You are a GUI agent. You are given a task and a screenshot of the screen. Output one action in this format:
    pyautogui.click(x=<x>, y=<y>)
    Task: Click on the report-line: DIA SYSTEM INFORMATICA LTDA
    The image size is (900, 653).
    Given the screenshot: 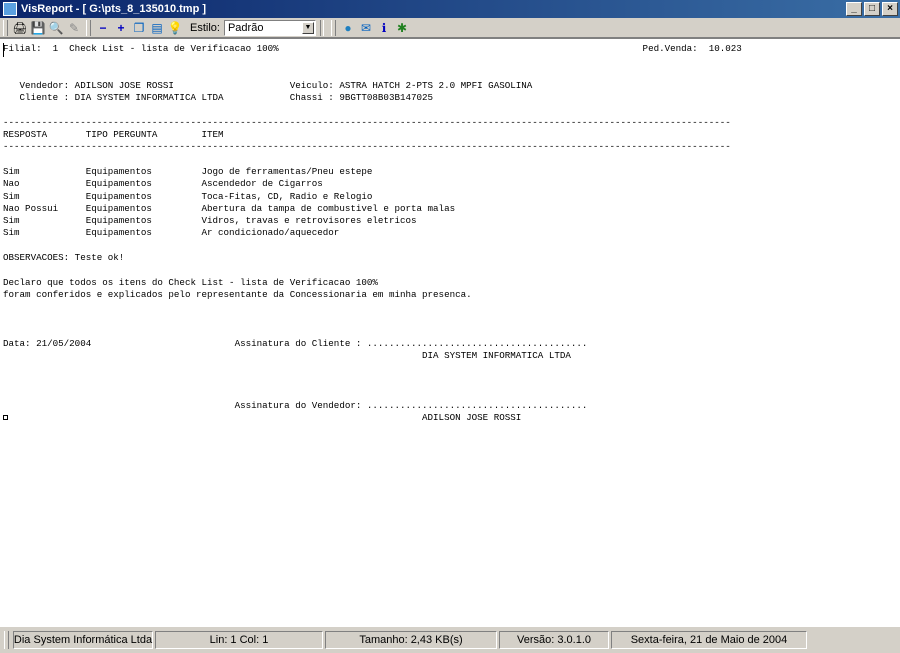 What is the action you would take?
    pyautogui.click(x=287, y=356)
    